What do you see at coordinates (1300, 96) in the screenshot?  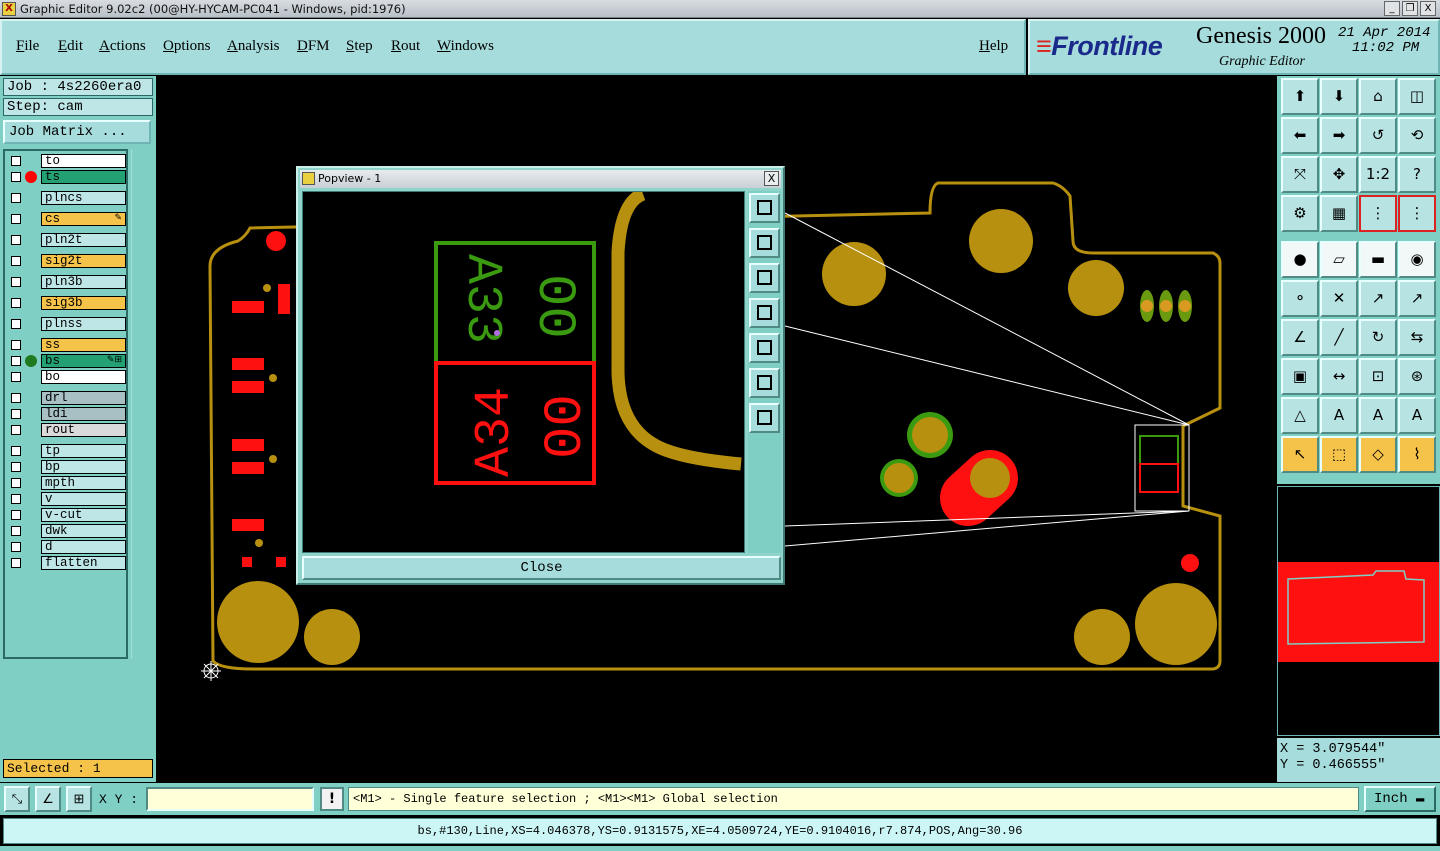 I see `pan-up-icon: ⬆` at bounding box center [1300, 96].